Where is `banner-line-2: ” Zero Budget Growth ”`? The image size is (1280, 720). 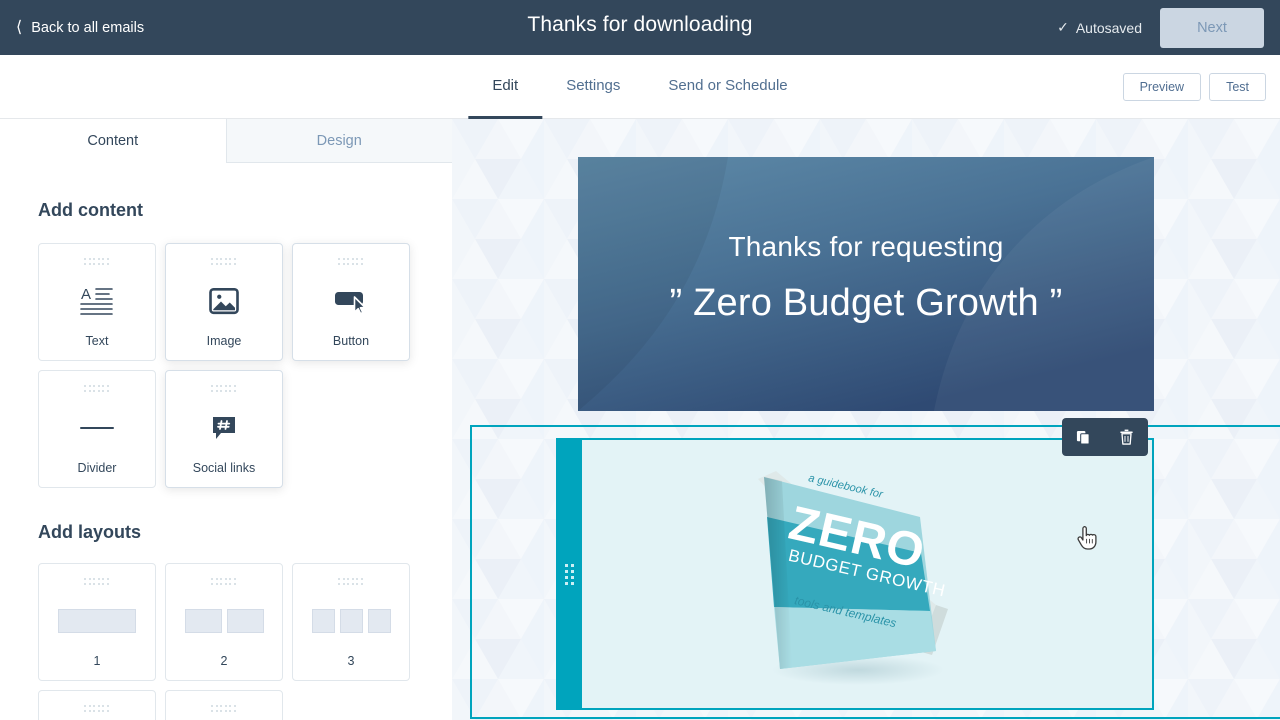 banner-line-2: ” Zero Budget Growth ” is located at coordinates (866, 303).